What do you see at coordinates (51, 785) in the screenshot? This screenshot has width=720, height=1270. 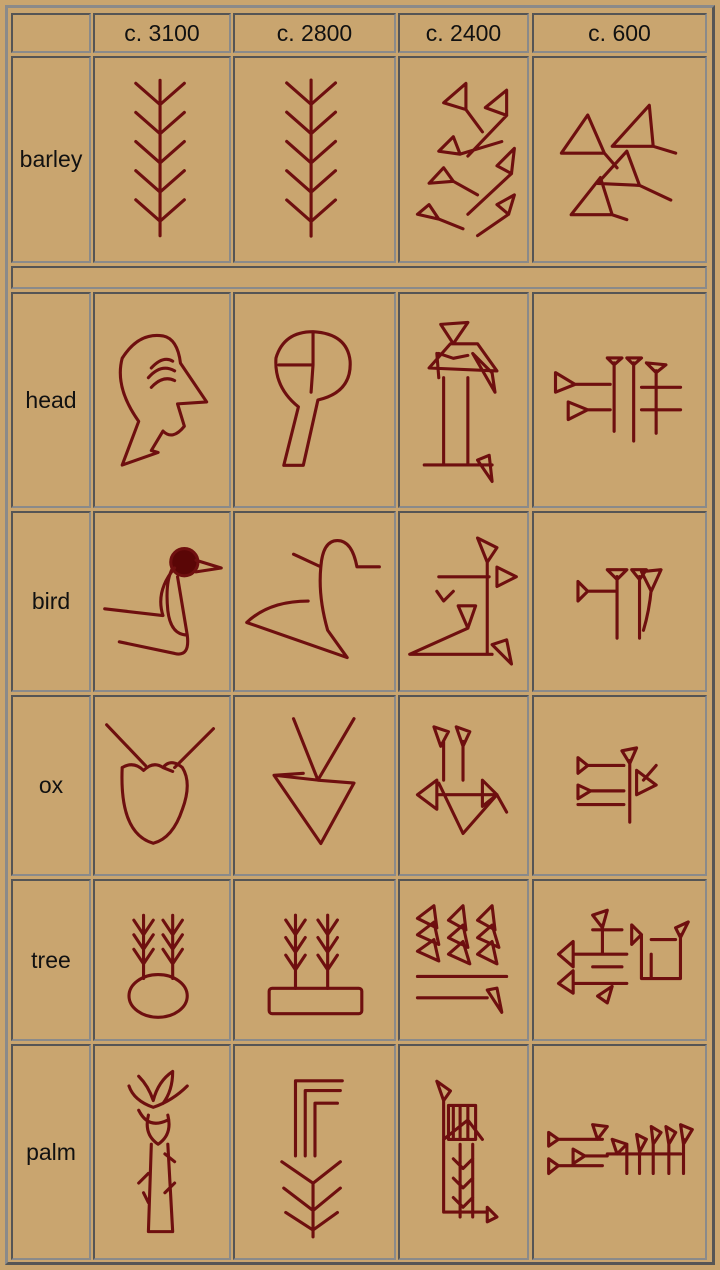 I see `row-label-ox: ox` at bounding box center [51, 785].